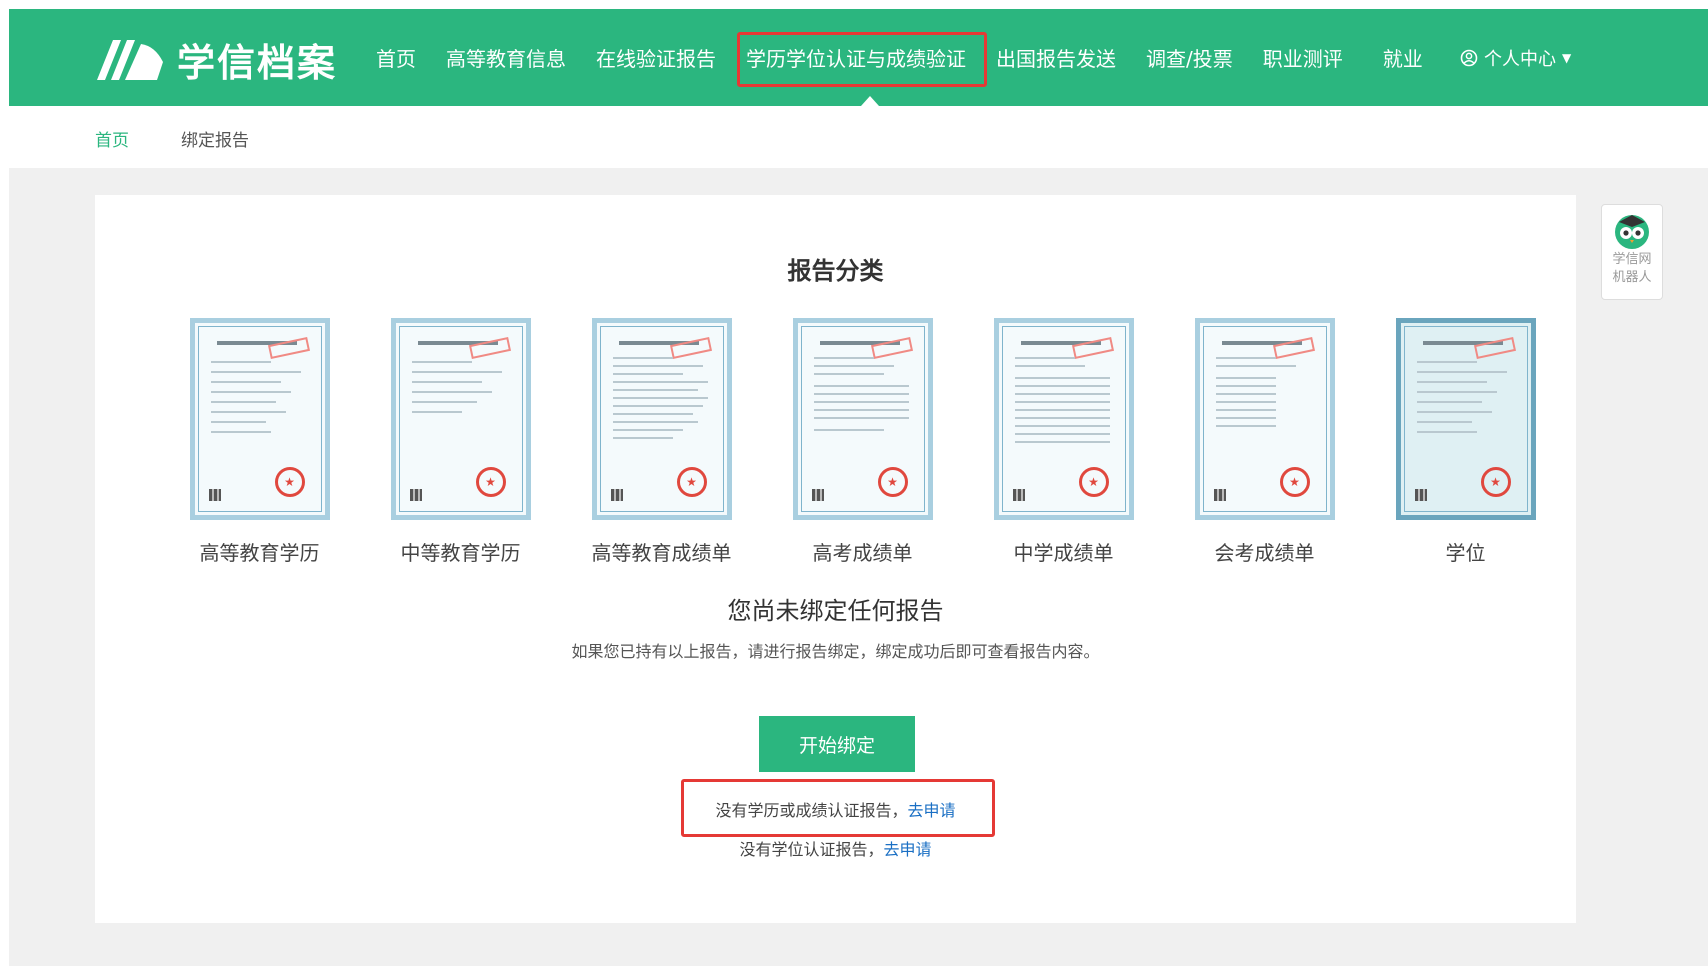 The height and width of the screenshot is (966, 1708). What do you see at coordinates (908, 849) in the screenshot?
I see `apply-degree-link: 去申请` at bounding box center [908, 849].